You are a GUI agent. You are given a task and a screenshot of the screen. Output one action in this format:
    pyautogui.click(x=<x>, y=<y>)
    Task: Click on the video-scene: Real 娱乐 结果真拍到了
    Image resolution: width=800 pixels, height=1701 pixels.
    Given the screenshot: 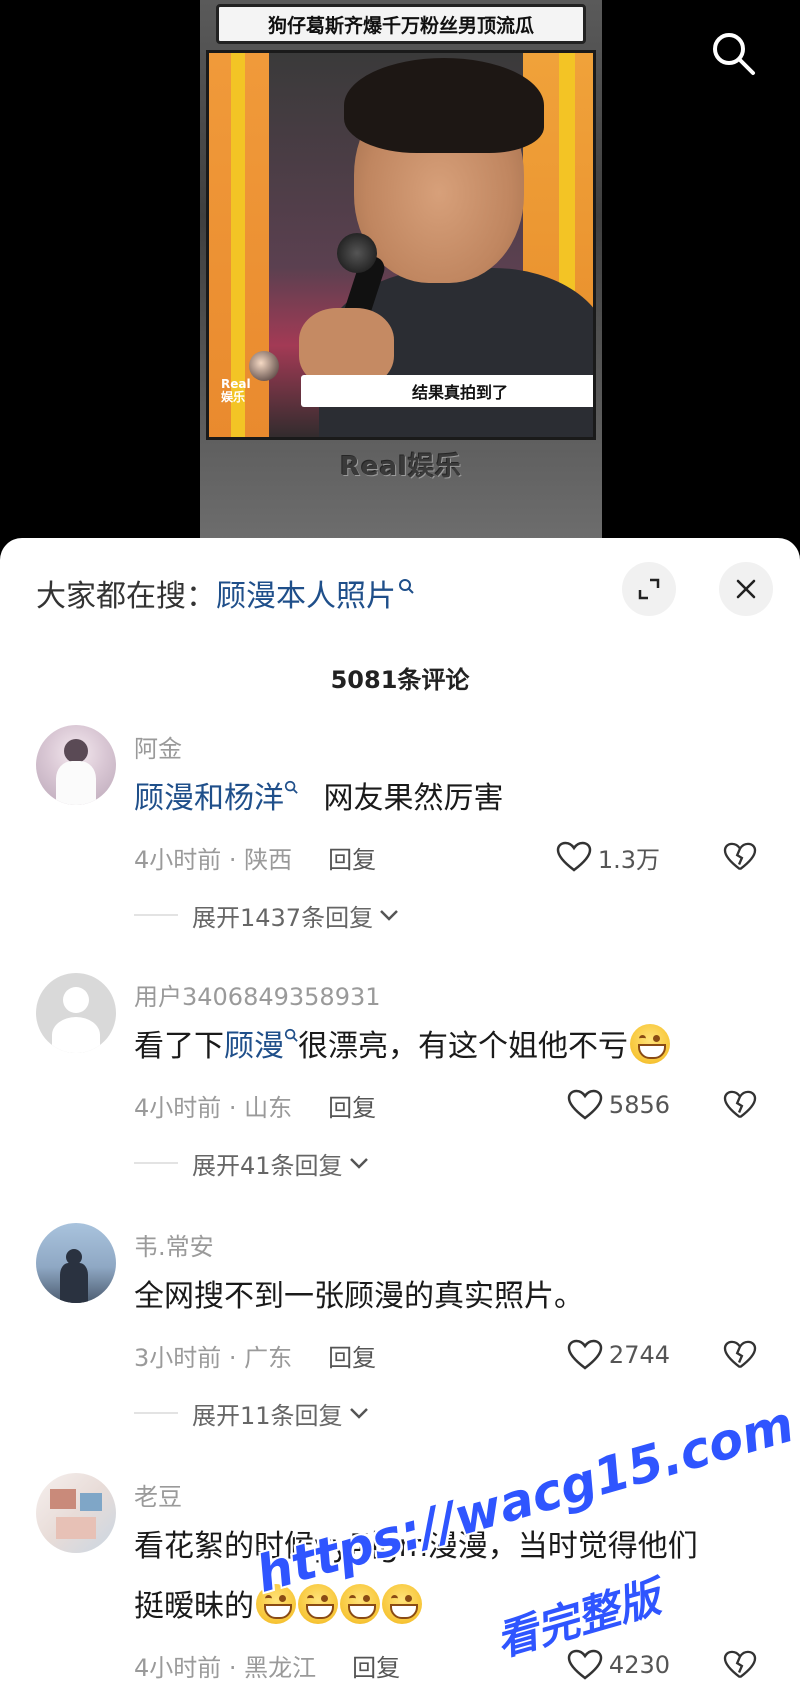 What is the action you would take?
    pyautogui.click(x=401, y=245)
    